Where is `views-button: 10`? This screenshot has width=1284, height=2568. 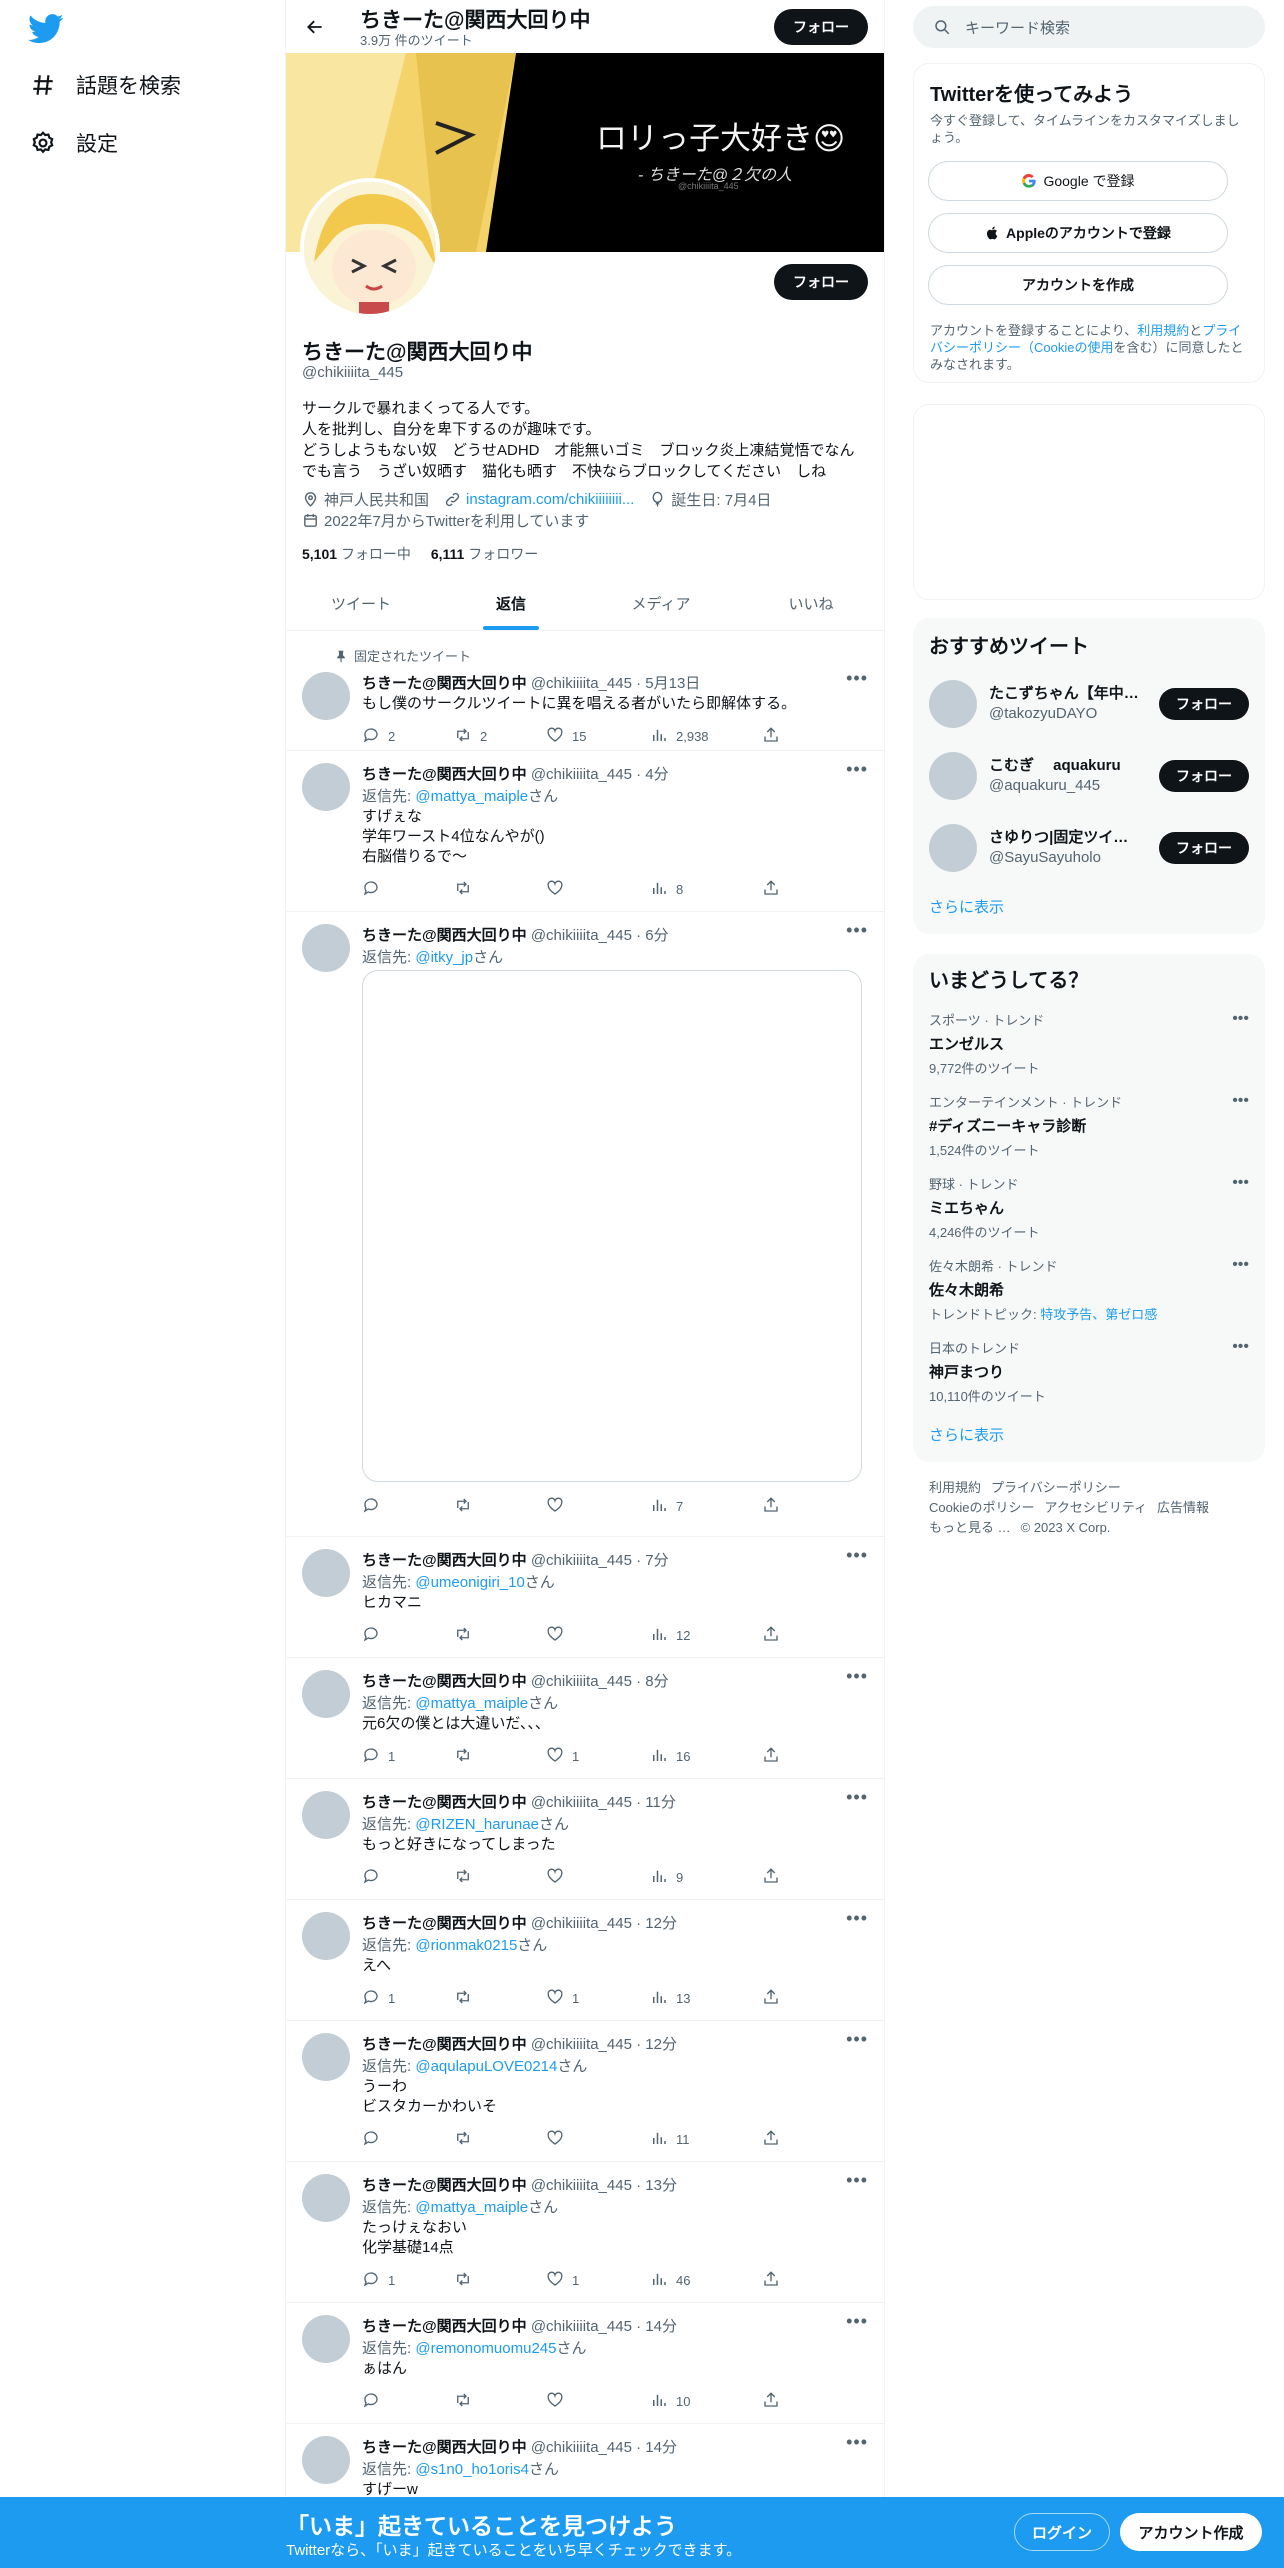
views-button: 10 is located at coordinates (670, 2401).